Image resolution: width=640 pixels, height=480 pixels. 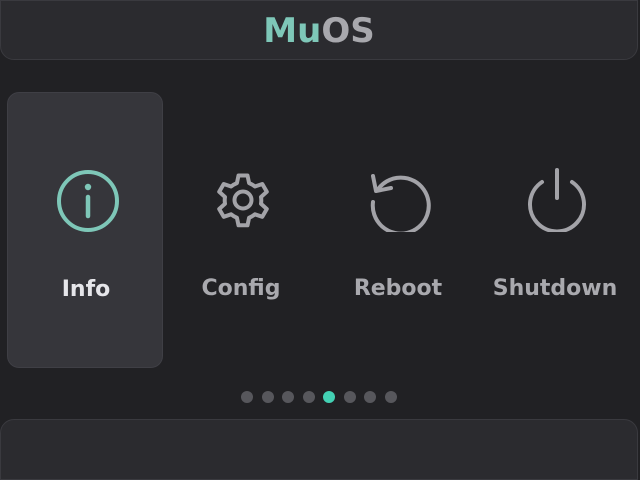 I want to click on page-indicator, so click(x=319, y=397).